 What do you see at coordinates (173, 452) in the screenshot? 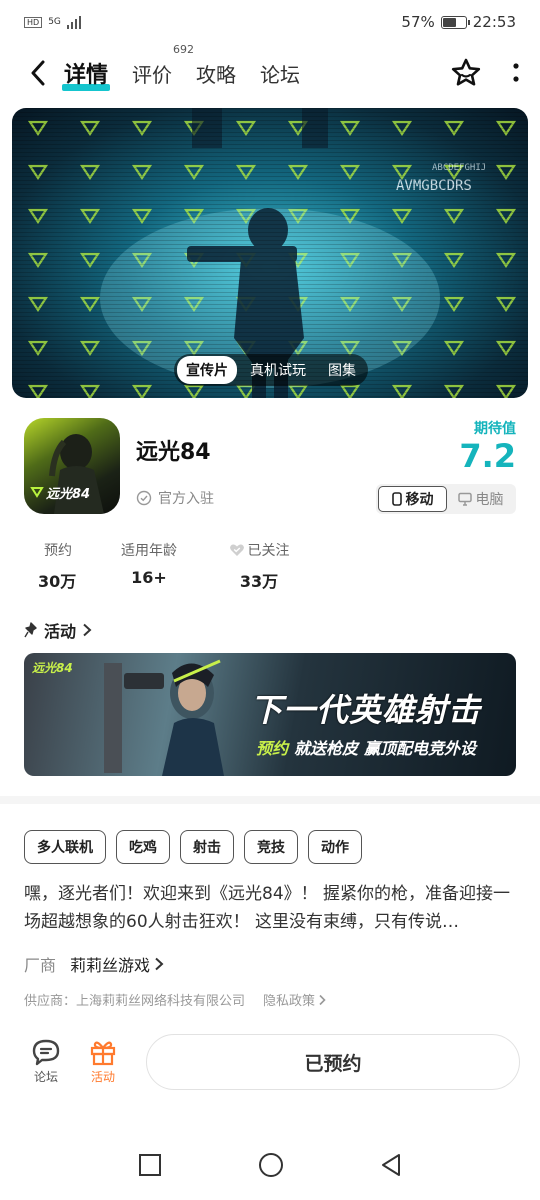
I see `app-name: 远光84` at bounding box center [173, 452].